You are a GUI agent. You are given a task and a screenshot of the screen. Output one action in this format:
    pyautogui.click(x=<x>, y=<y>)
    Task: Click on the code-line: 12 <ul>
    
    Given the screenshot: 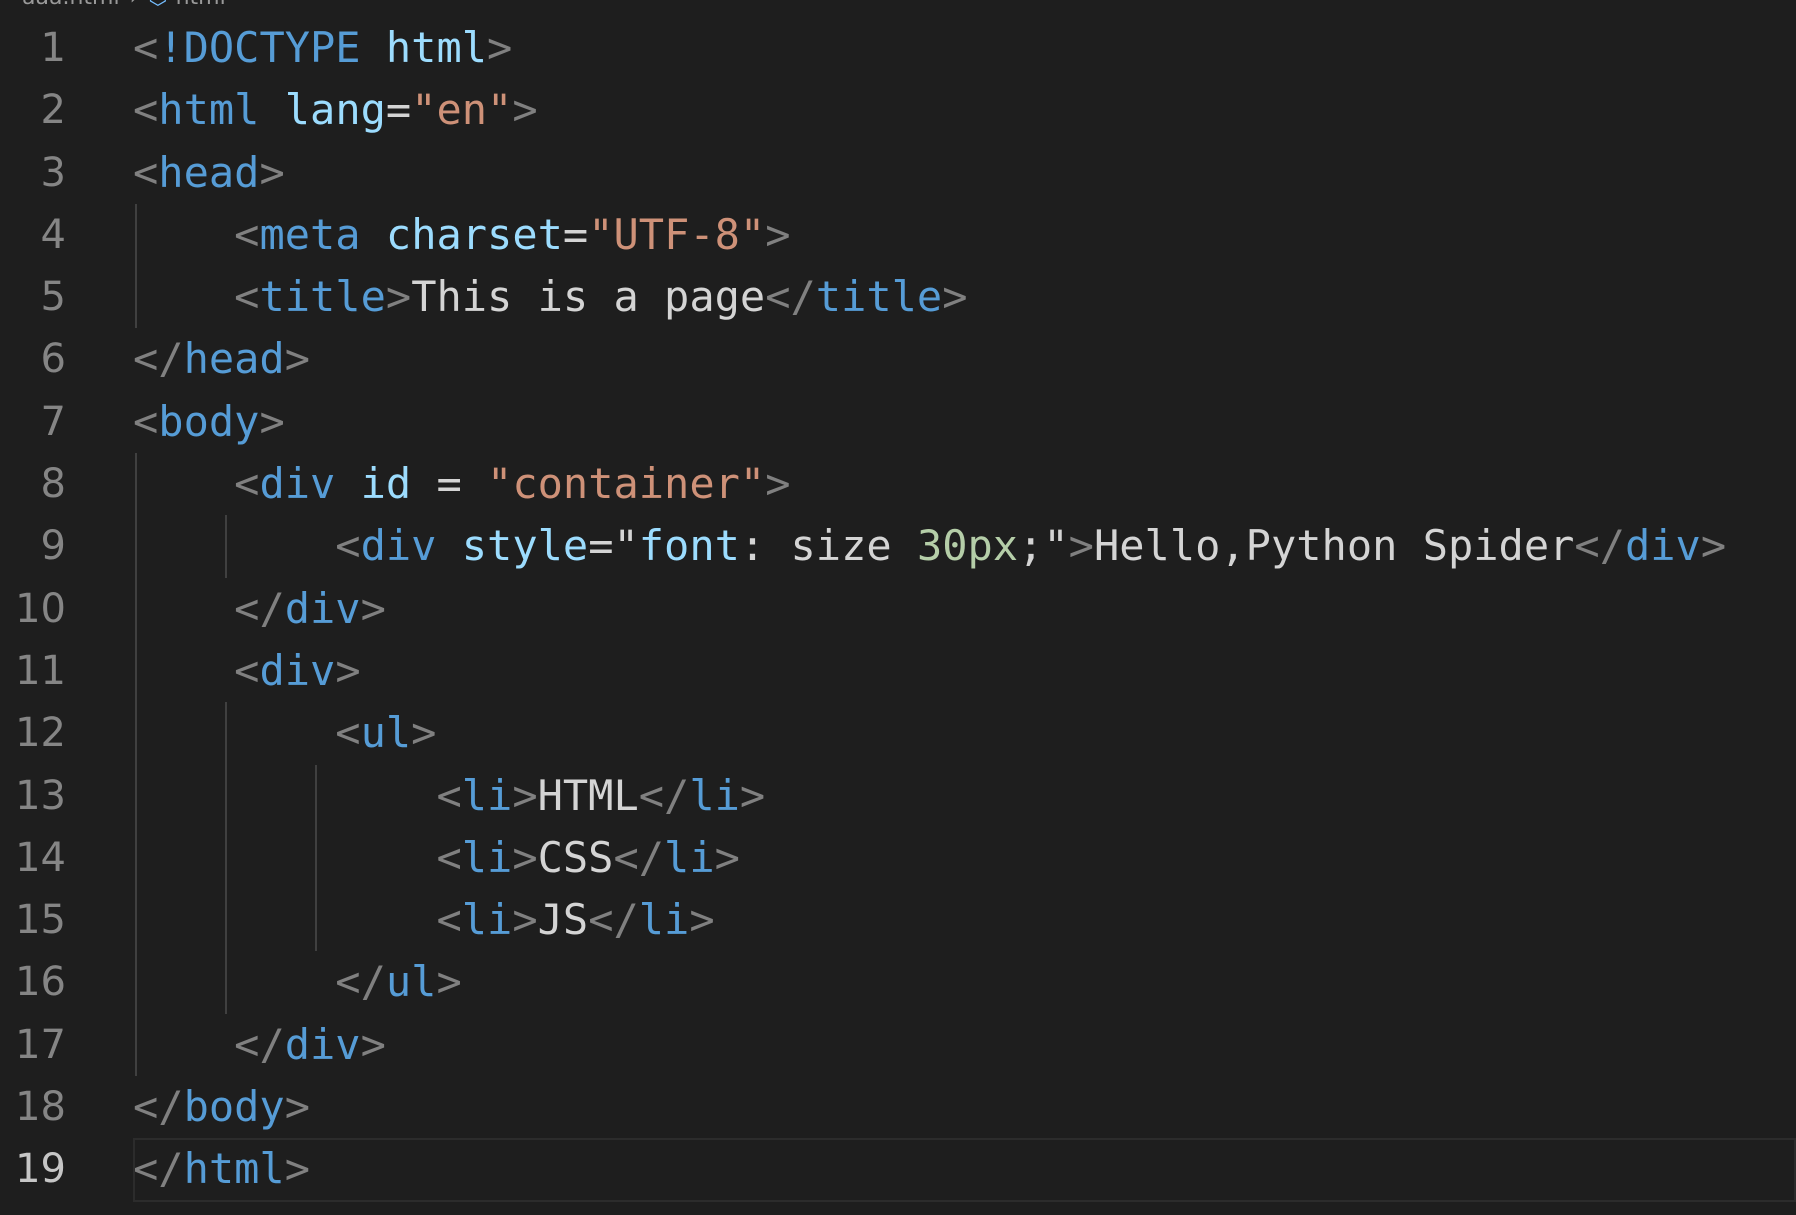 What is the action you would take?
    pyautogui.click(x=898, y=733)
    